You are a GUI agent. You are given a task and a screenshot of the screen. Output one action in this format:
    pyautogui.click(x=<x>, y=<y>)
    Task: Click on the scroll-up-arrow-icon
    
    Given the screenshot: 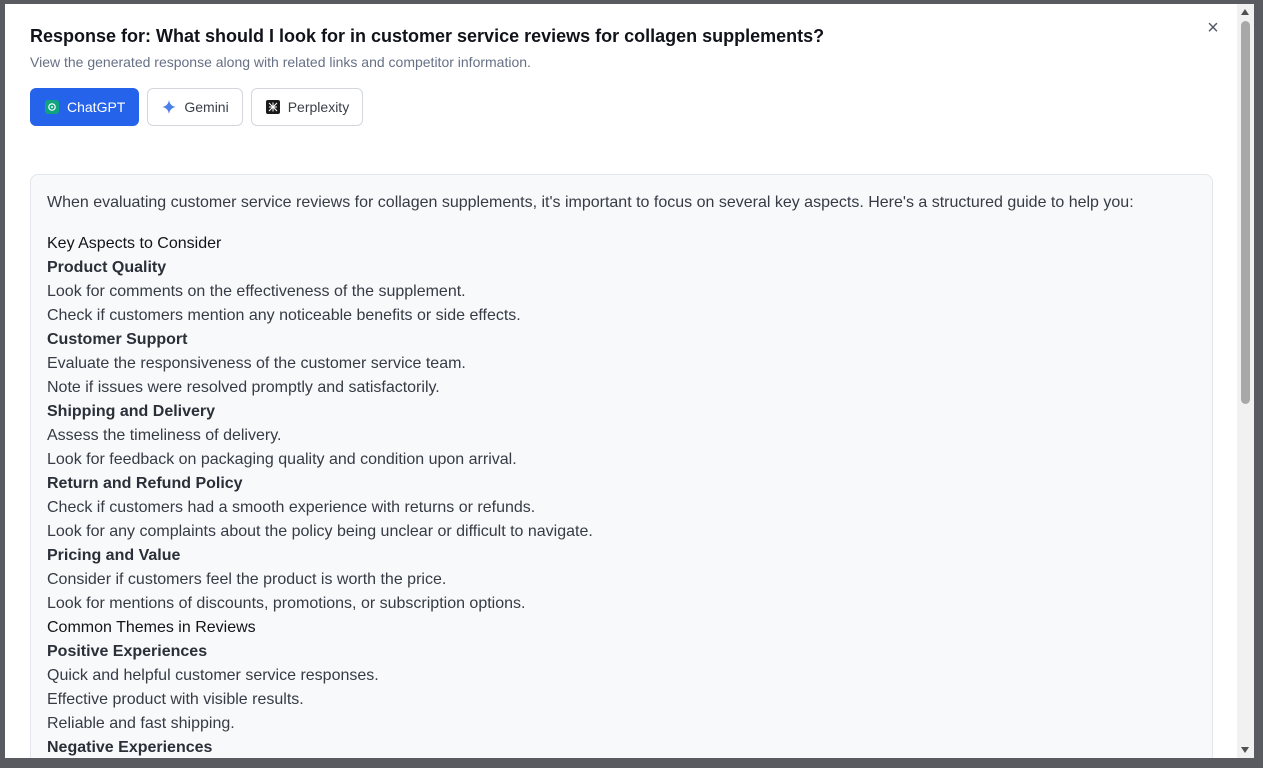 What is the action you would take?
    pyautogui.click(x=1245, y=12)
    